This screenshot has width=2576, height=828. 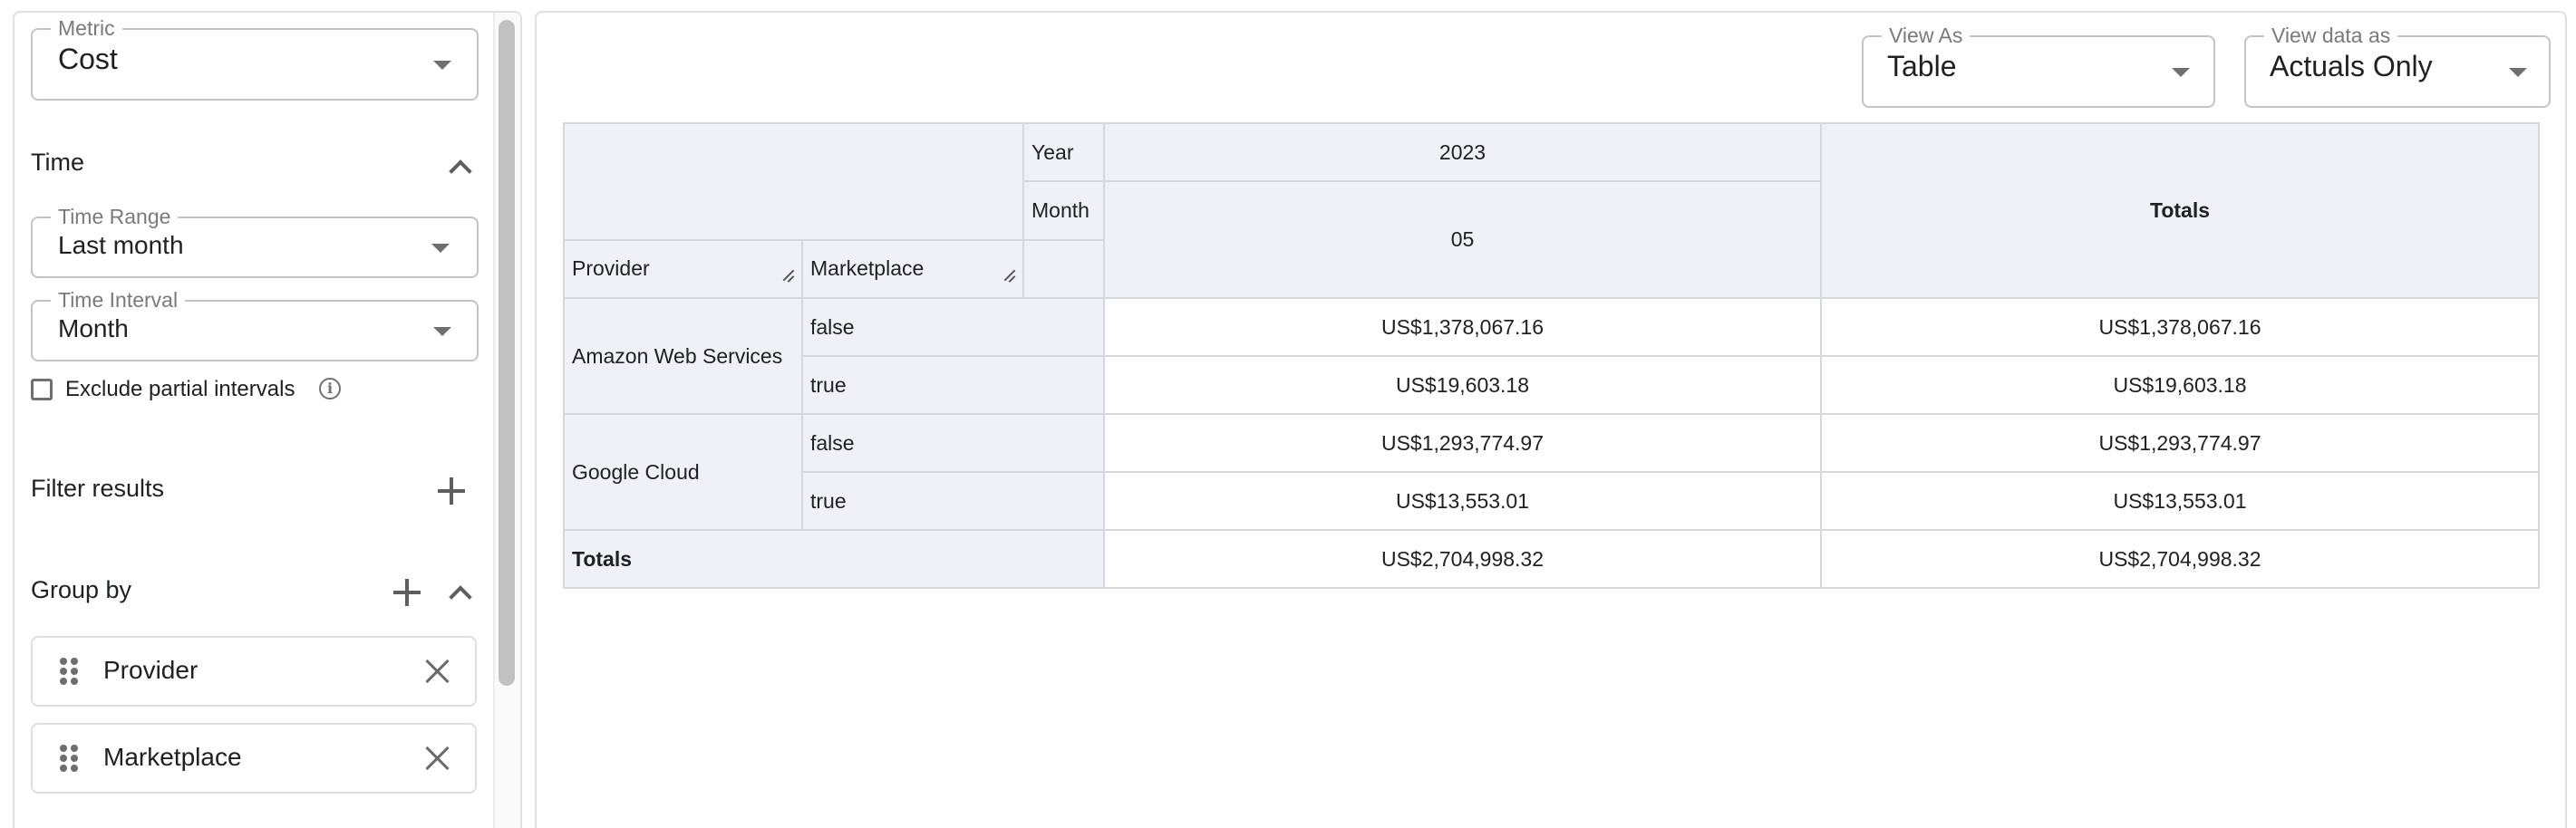 What do you see at coordinates (151, 670) in the screenshot?
I see `group-by-item-label: Provider` at bounding box center [151, 670].